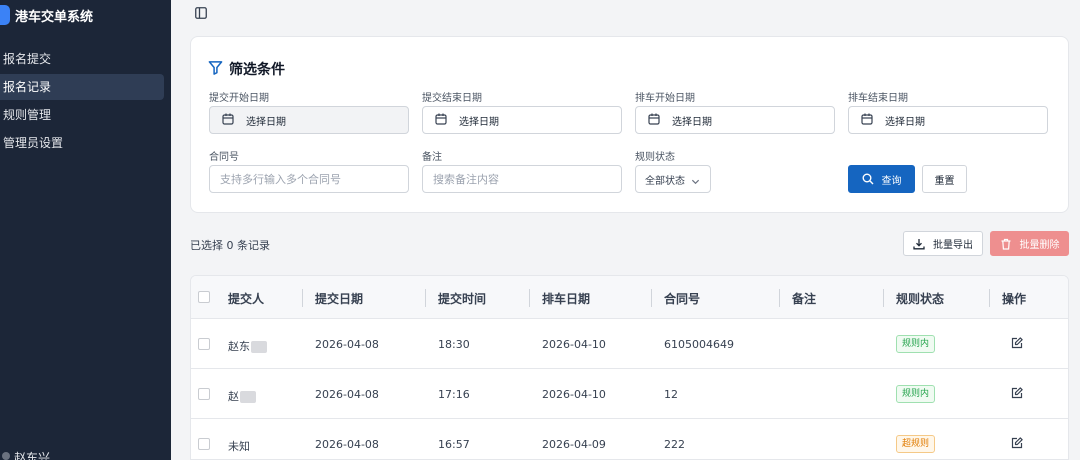 Image resolution: width=1080 pixels, height=460 pixels. What do you see at coordinates (82, 143) in the screenshot?
I see `sidebar-item-admin: 管理员设置` at bounding box center [82, 143].